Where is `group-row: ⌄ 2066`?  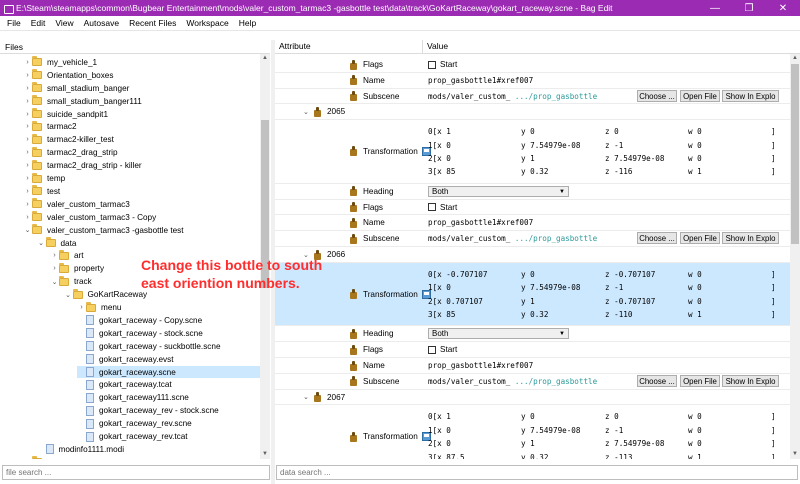 group-row: ⌄ 2066 is located at coordinates (532, 255).